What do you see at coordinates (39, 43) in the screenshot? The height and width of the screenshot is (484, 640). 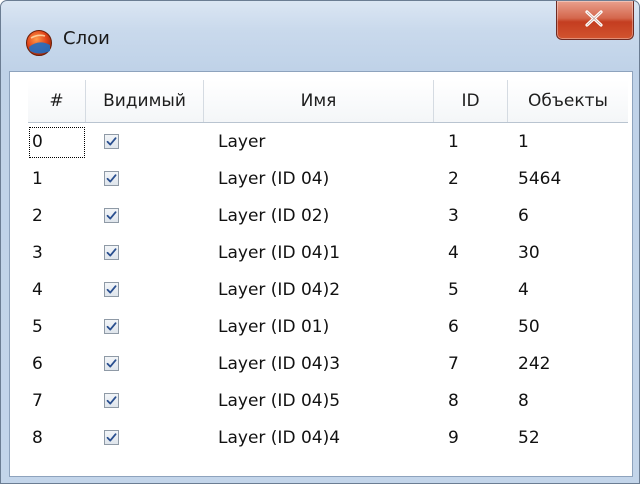 I see `layers-globe-icon` at bounding box center [39, 43].